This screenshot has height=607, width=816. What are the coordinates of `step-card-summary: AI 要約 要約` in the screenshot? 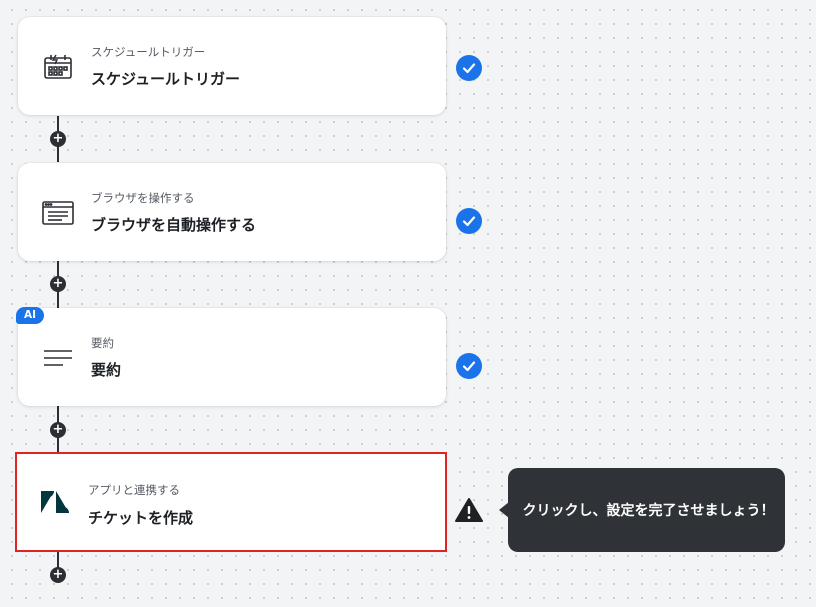 It's located at (231, 356).